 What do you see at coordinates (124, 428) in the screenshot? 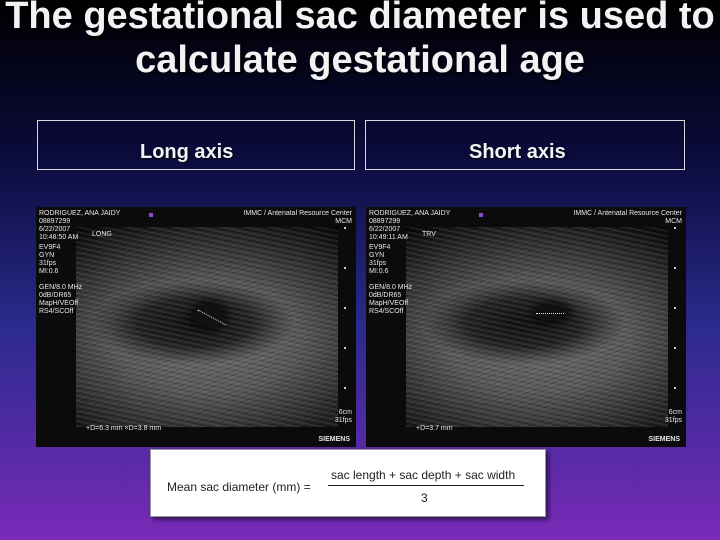
I see `measurement-readout: +D=6.3 mm ×D=3.8 mm` at bounding box center [124, 428].